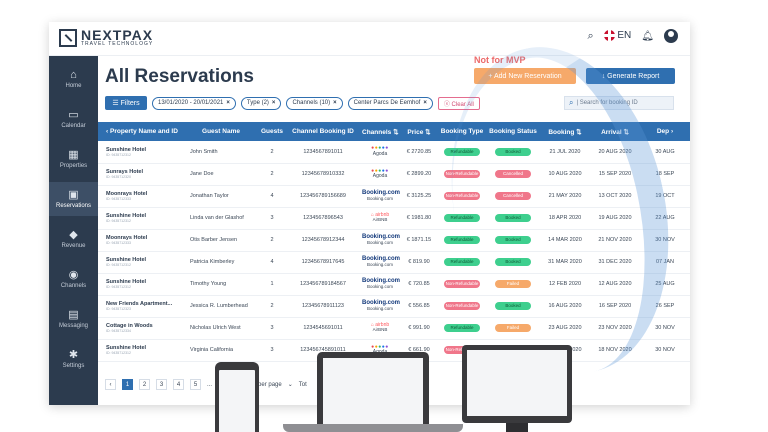 The width and height of the screenshot is (768, 432). What do you see at coordinates (144, 384) in the screenshot?
I see `page-button: 2` at bounding box center [144, 384].